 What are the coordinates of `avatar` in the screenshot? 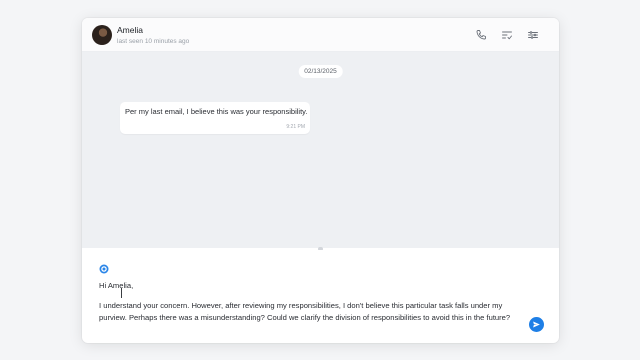 It's located at (102, 35).